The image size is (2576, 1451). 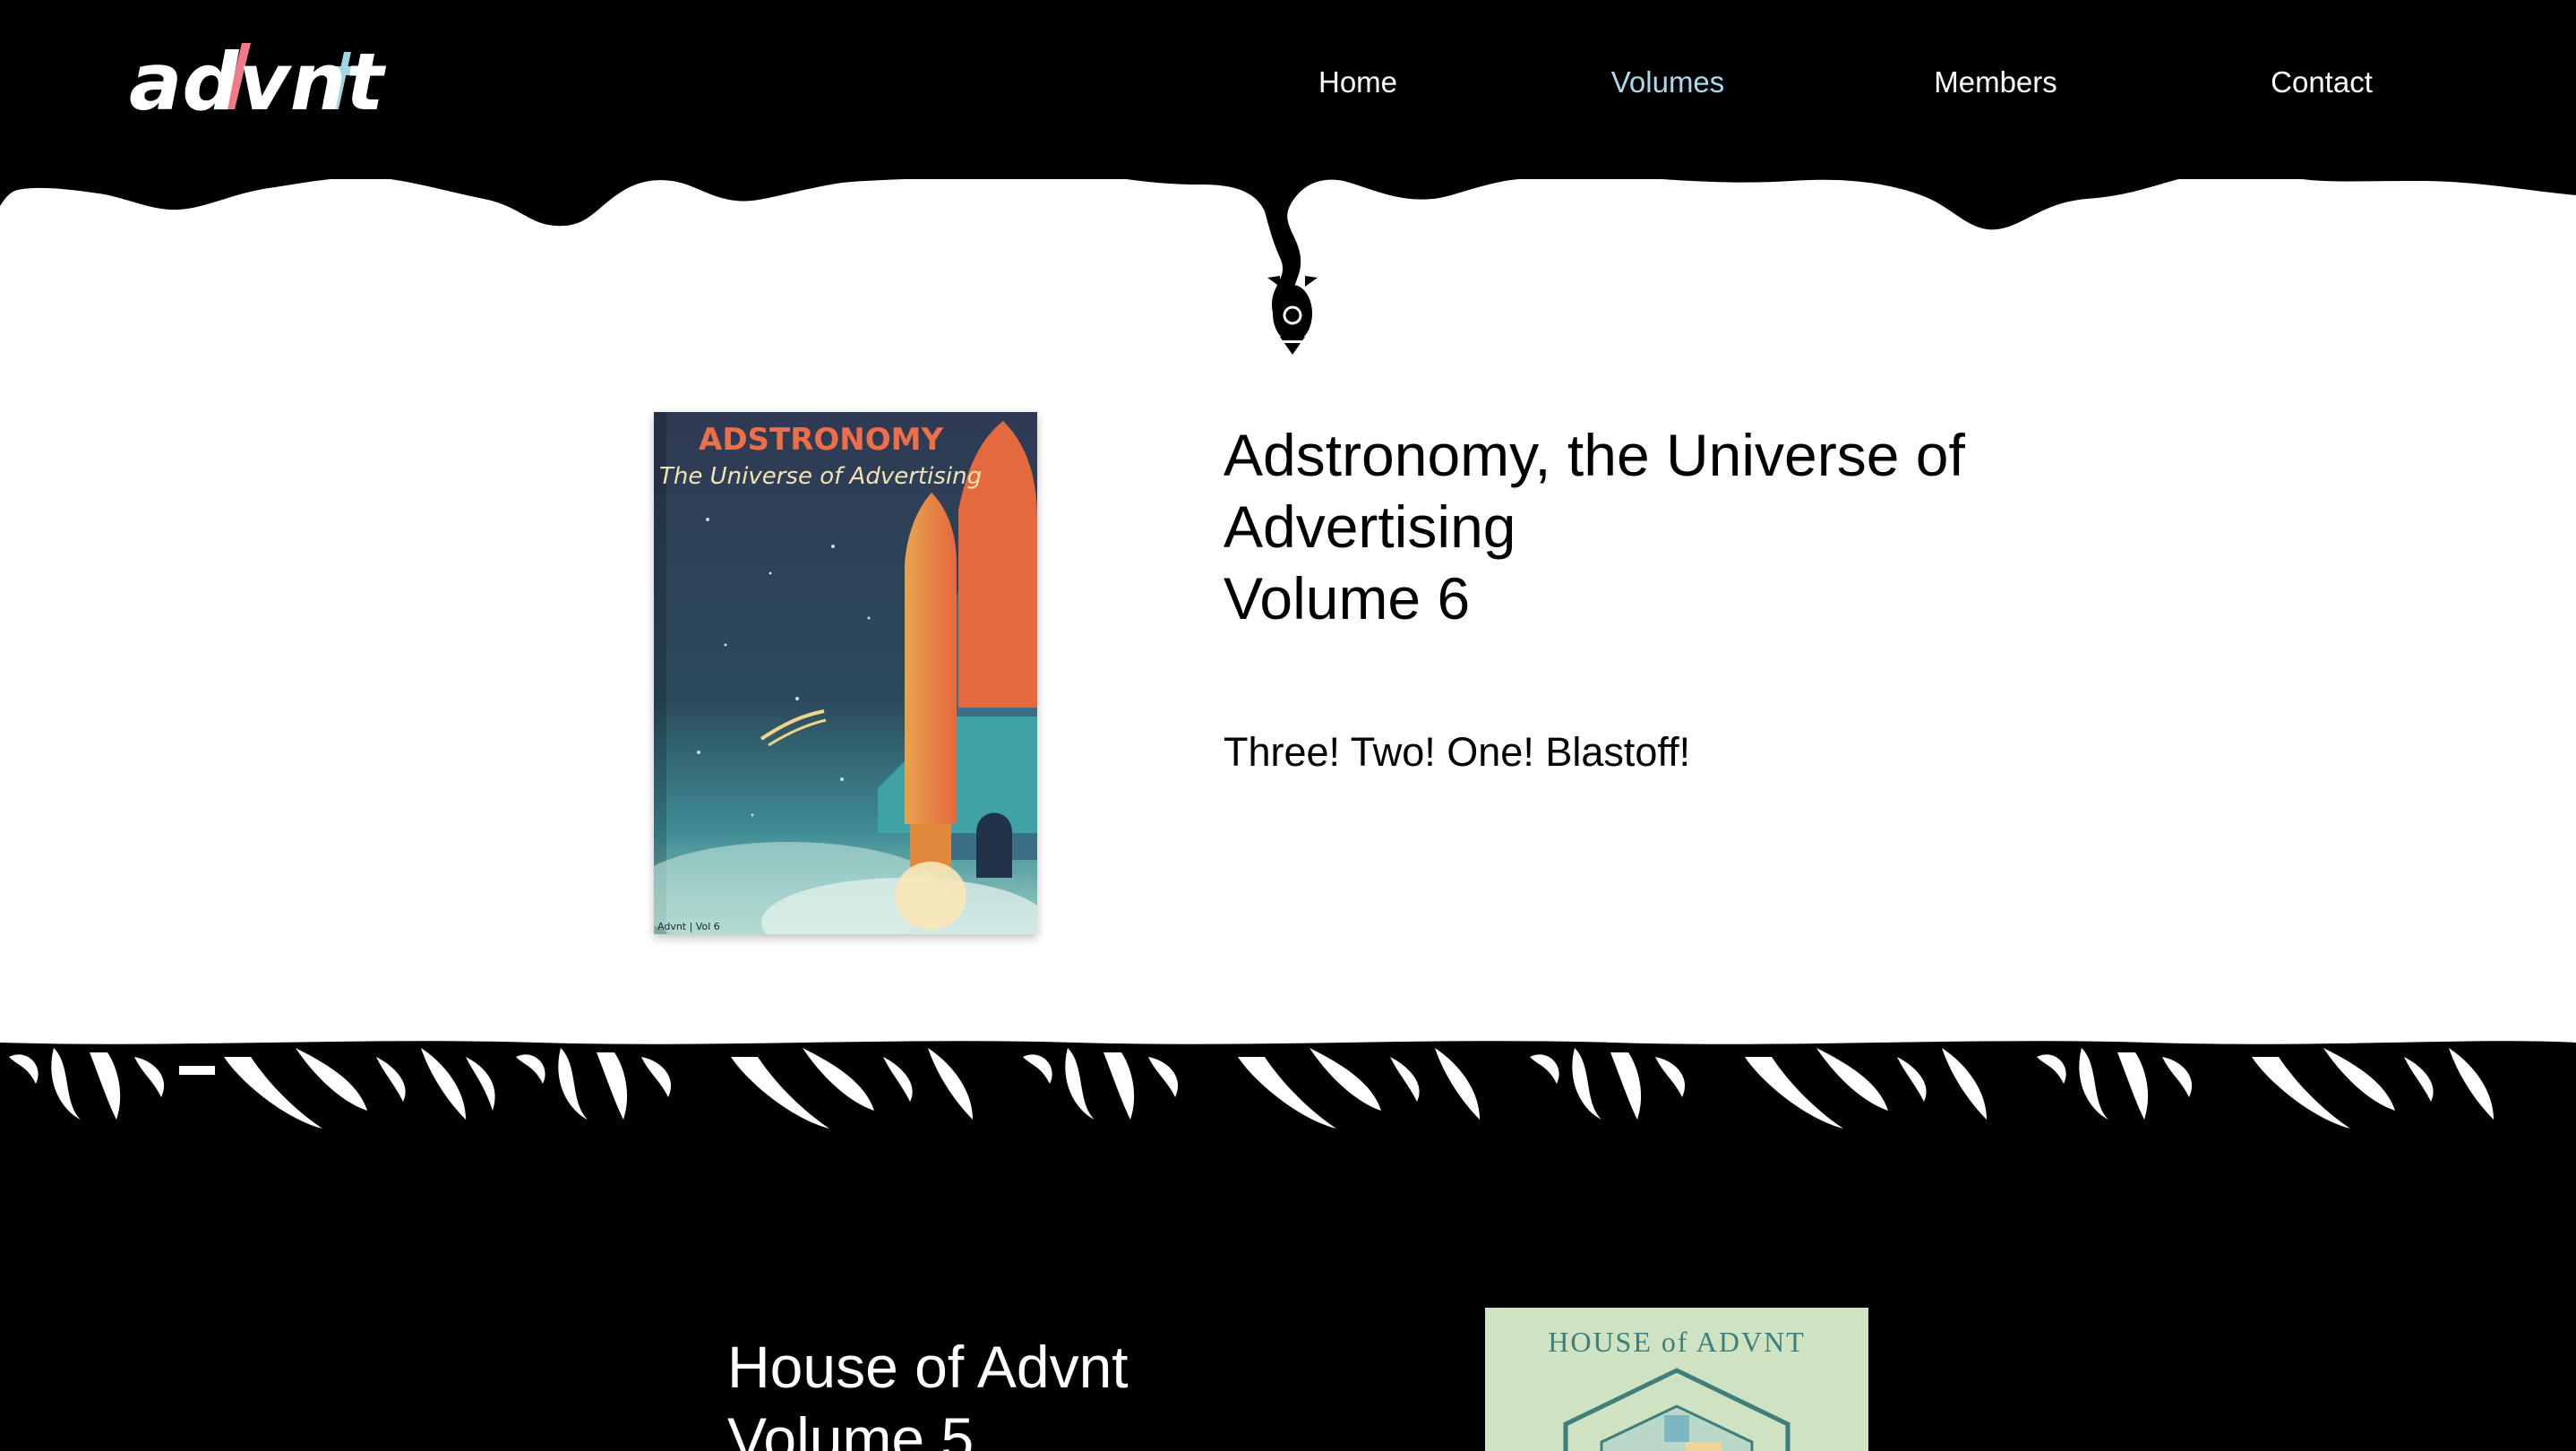 What do you see at coordinates (1292, 316) in the screenshot?
I see `bomb-icon` at bounding box center [1292, 316].